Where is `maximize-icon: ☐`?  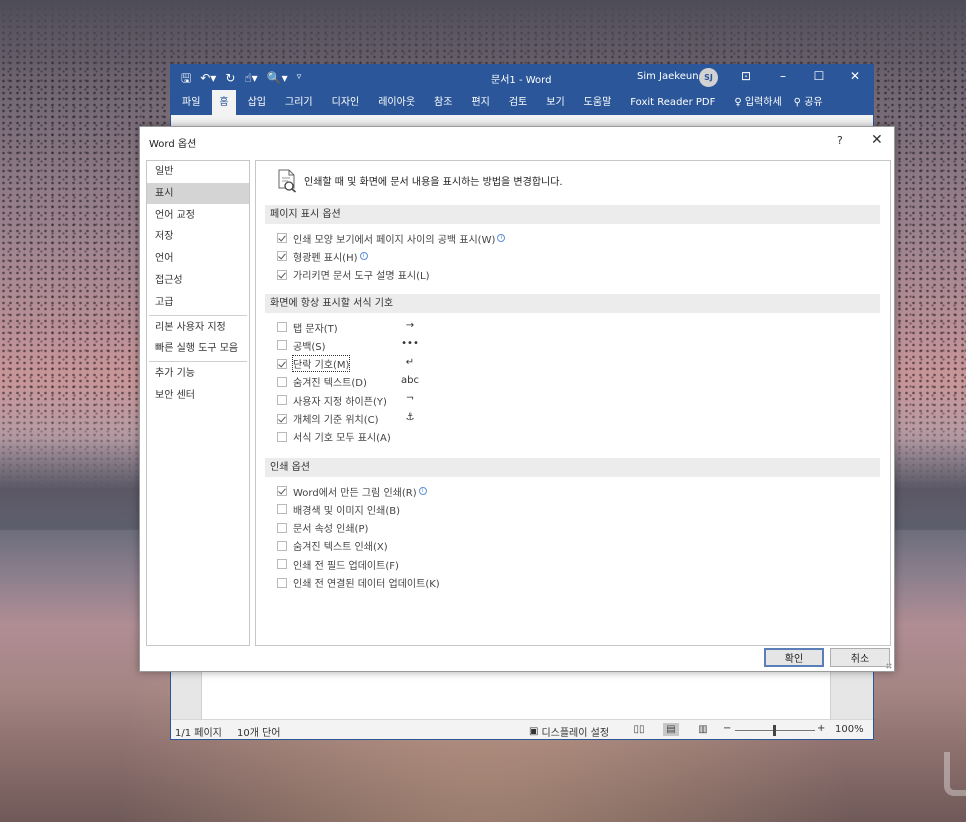
maximize-icon: ☐ is located at coordinates (819, 76).